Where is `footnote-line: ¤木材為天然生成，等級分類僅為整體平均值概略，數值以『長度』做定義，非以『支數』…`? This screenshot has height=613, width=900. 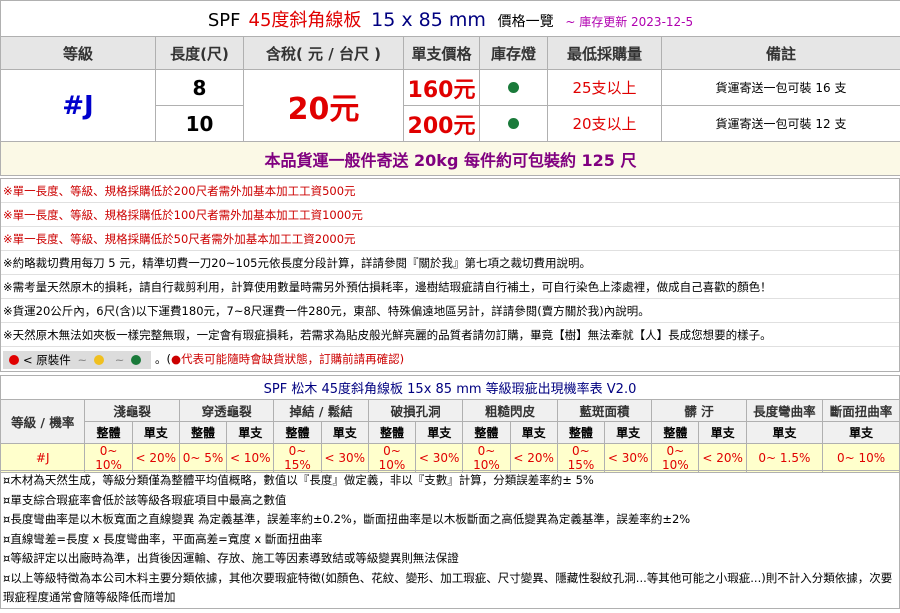
footnote-line: ¤木材為天然生成，等級分類僅為整體平均值概略，數值以『長度』做定義，非以『支數』… is located at coordinates (298, 480).